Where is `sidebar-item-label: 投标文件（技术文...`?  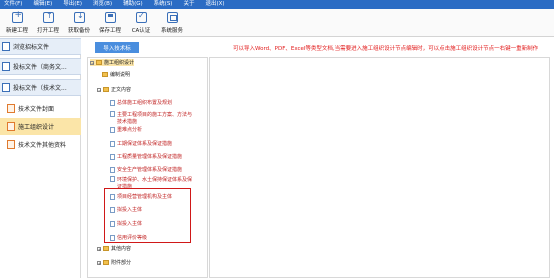
sidebar-item-label: 投标文件（技术文... is located at coordinates (40, 88).